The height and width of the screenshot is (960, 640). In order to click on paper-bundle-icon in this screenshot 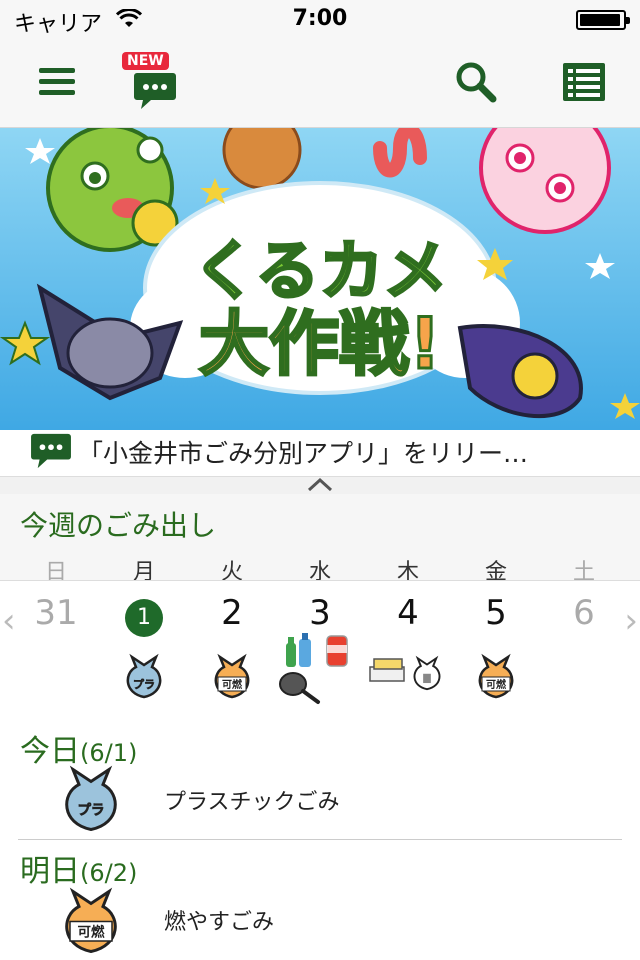, I will do `click(387, 672)`.